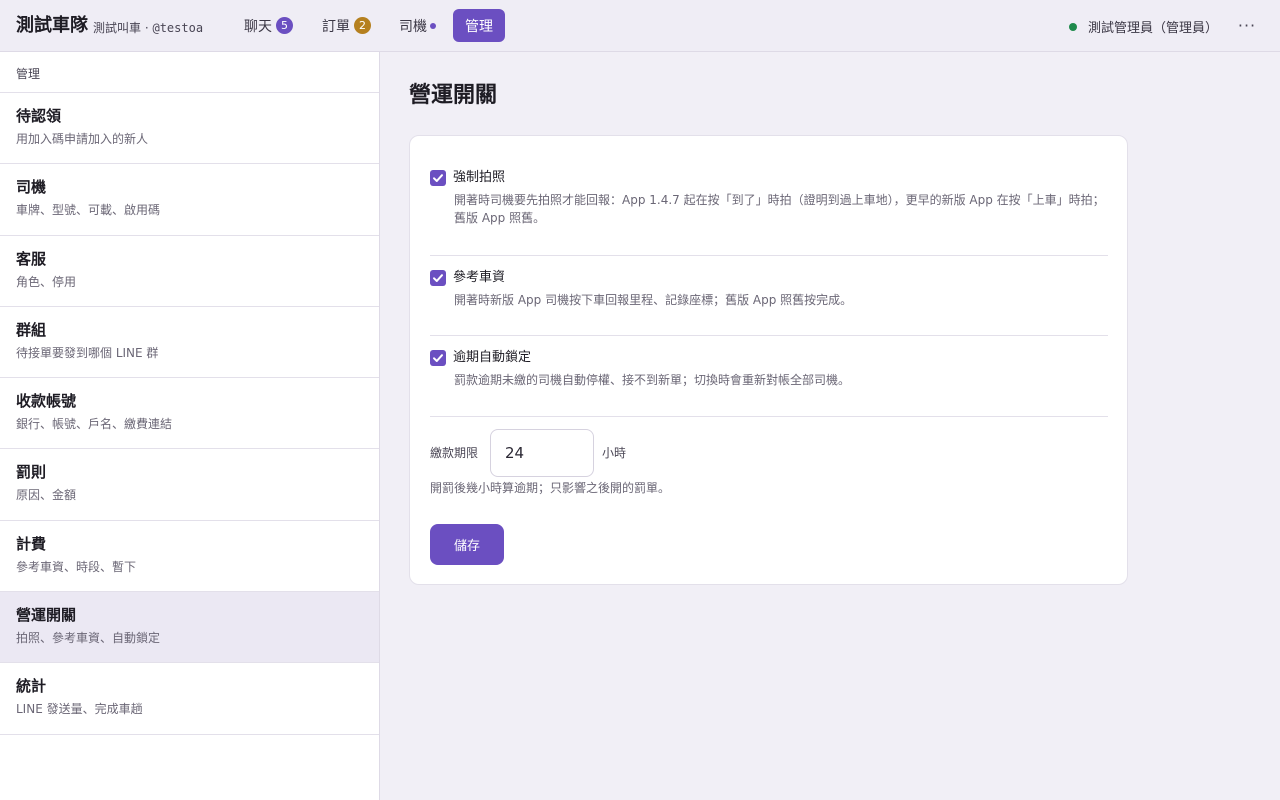 This screenshot has height=800, width=1280. Describe the element at coordinates (82, 139) in the screenshot. I see `sidebar-item-subtitle: 用加入碼申請加入的新人` at that location.